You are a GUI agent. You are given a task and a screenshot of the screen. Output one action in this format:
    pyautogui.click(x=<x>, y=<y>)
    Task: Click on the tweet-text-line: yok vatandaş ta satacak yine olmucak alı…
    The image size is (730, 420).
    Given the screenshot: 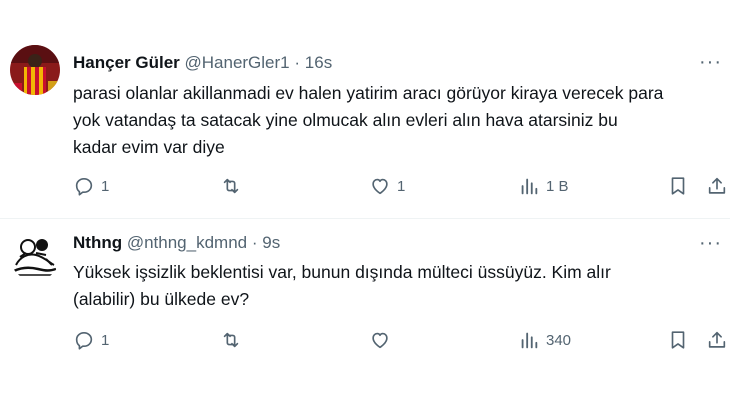 What is the action you would take?
    pyautogui.click(x=345, y=120)
    